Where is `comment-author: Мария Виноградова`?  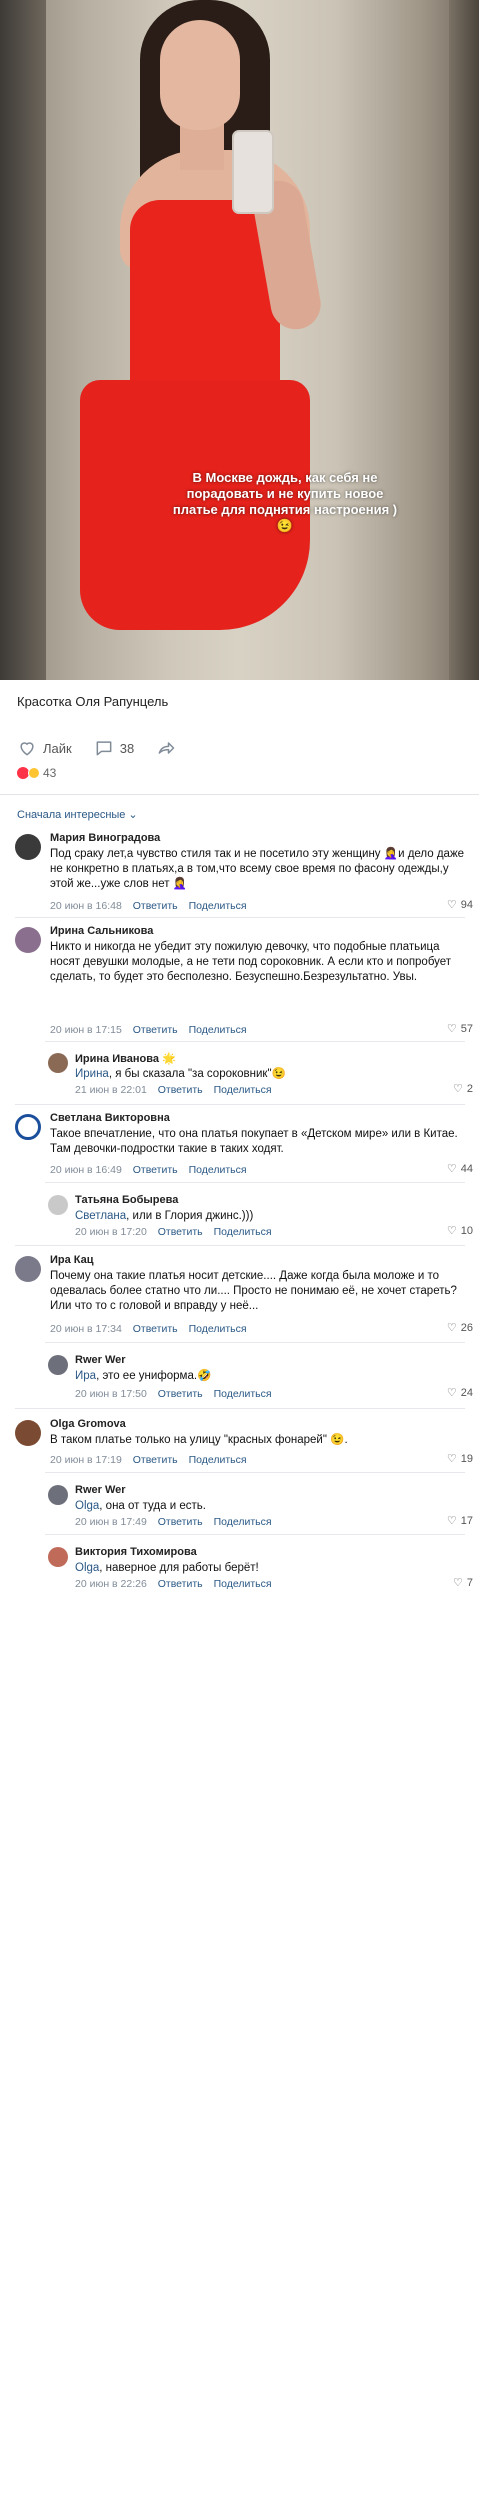 comment-author: Мария Виноградова is located at coordinates (105, 838).